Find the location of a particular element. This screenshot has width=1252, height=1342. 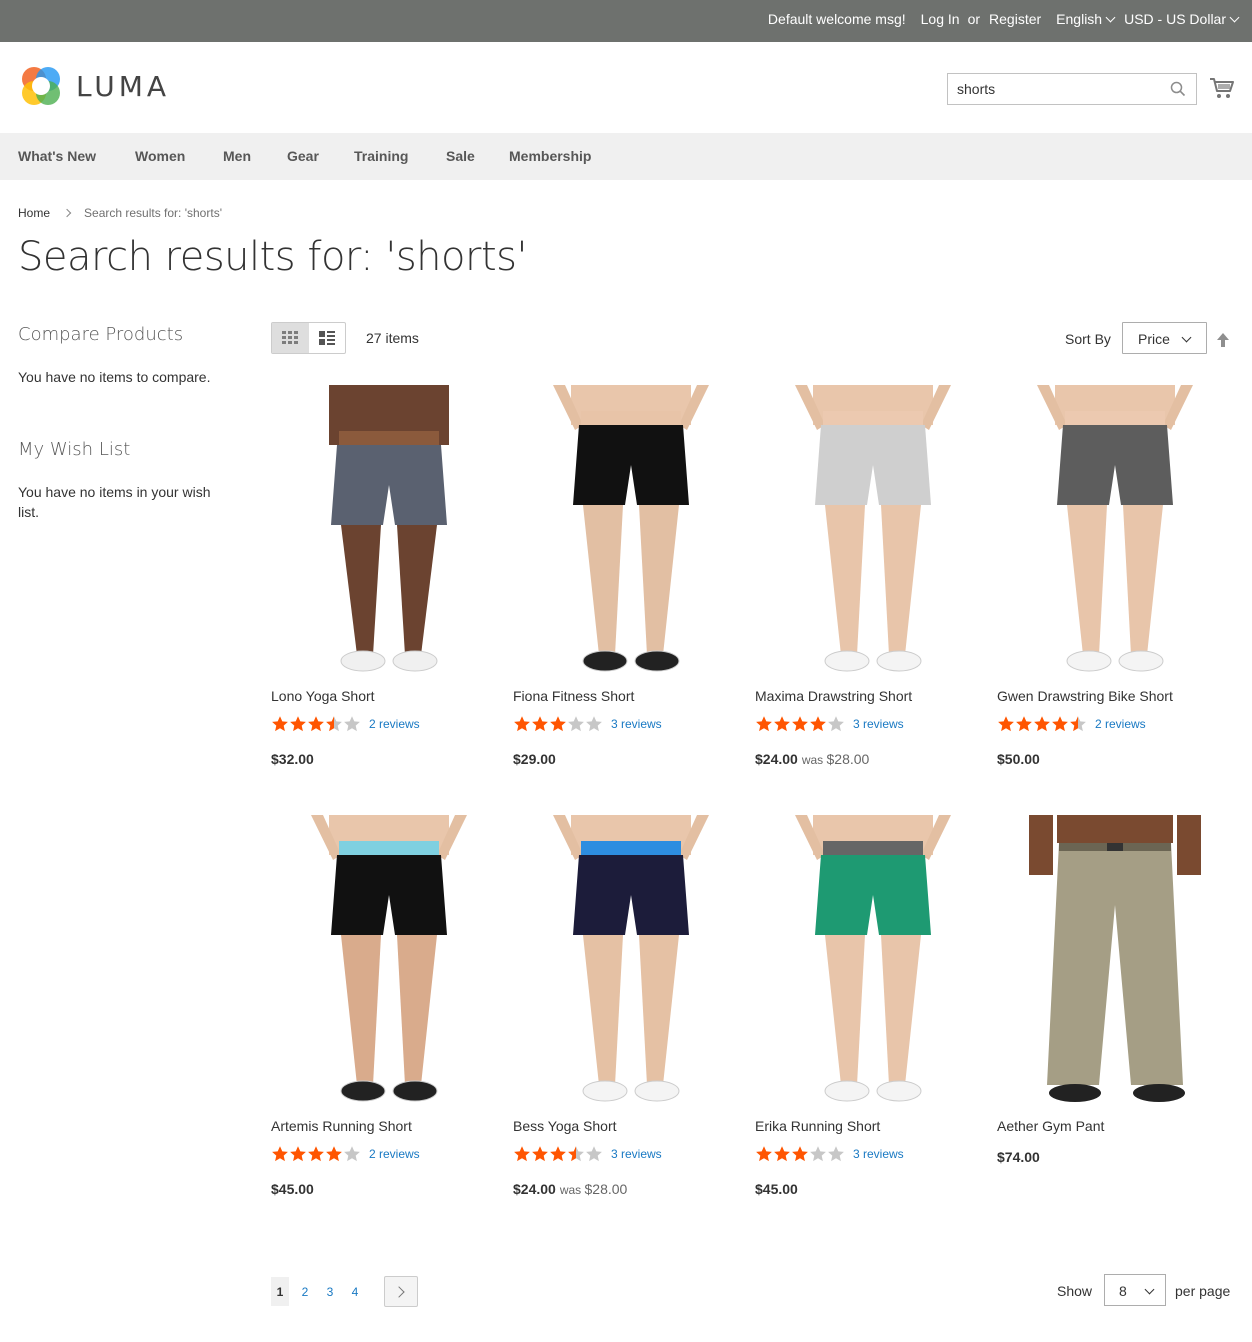

product-name: Fiona Fitness Short is located at coordinates (573, 696).